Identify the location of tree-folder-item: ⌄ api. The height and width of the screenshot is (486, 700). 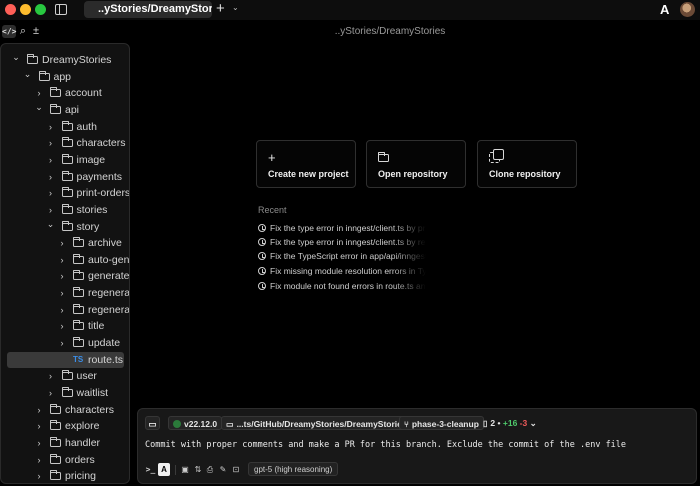
(65, 110).